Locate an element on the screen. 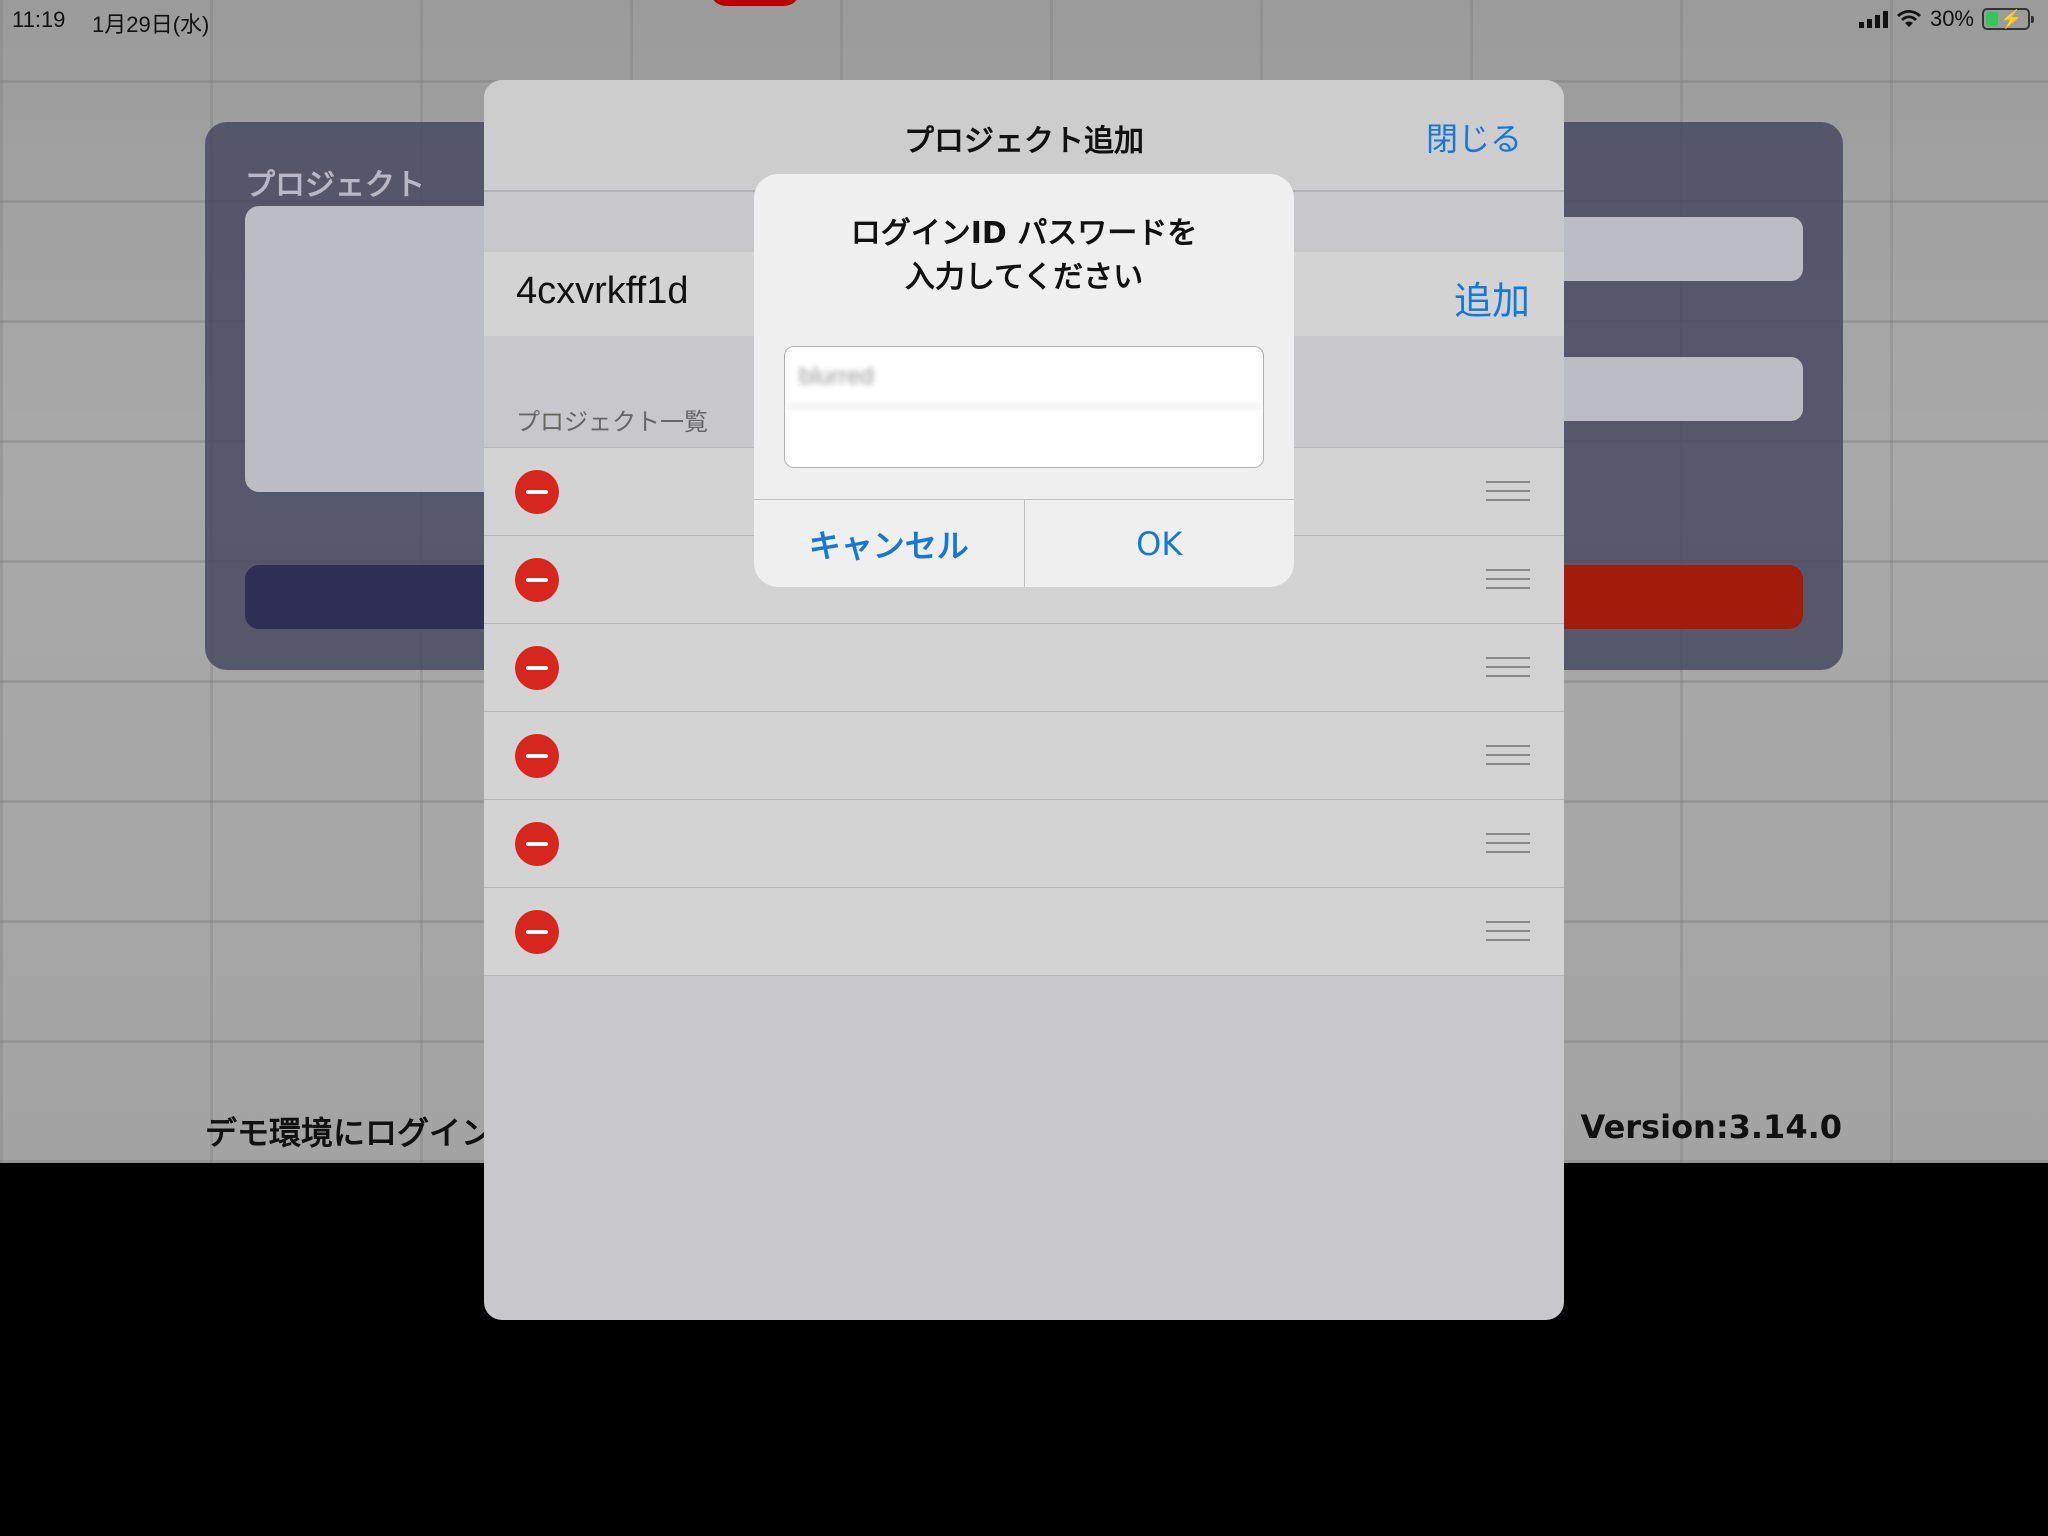  charging-bolt-icon: ⚡ is located at coordinates (2011, 19).